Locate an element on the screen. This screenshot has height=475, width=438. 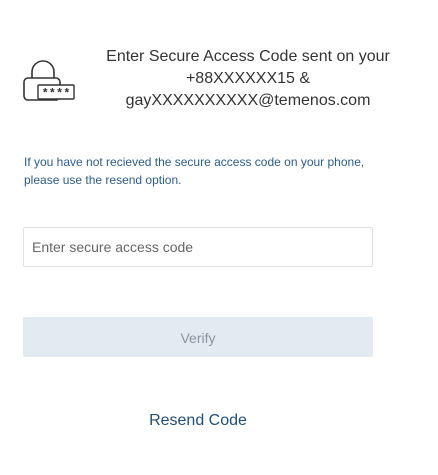
secure-code-input is located at coordinates (198, 247).